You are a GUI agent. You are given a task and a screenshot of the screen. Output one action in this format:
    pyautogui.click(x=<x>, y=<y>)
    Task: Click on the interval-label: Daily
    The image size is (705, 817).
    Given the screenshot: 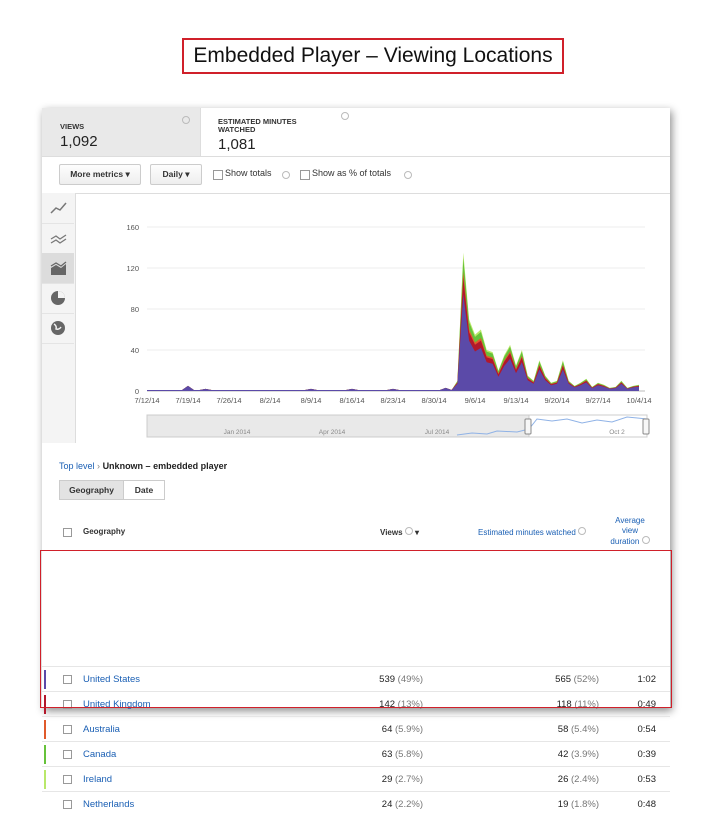 What is the action you would take?
    pyautogui.click(x=172, y=174)
    